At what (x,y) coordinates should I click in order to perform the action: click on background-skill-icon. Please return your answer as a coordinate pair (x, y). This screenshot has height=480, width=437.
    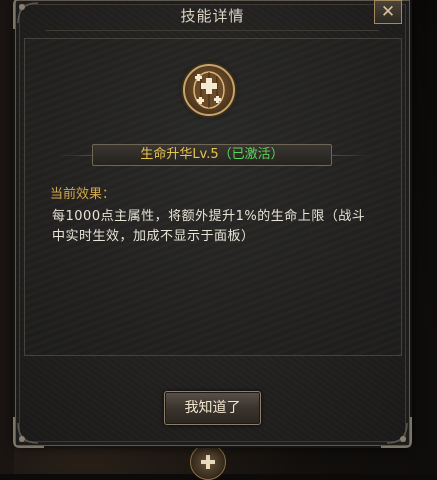
    Looking at the image, I should click on (208, 462).